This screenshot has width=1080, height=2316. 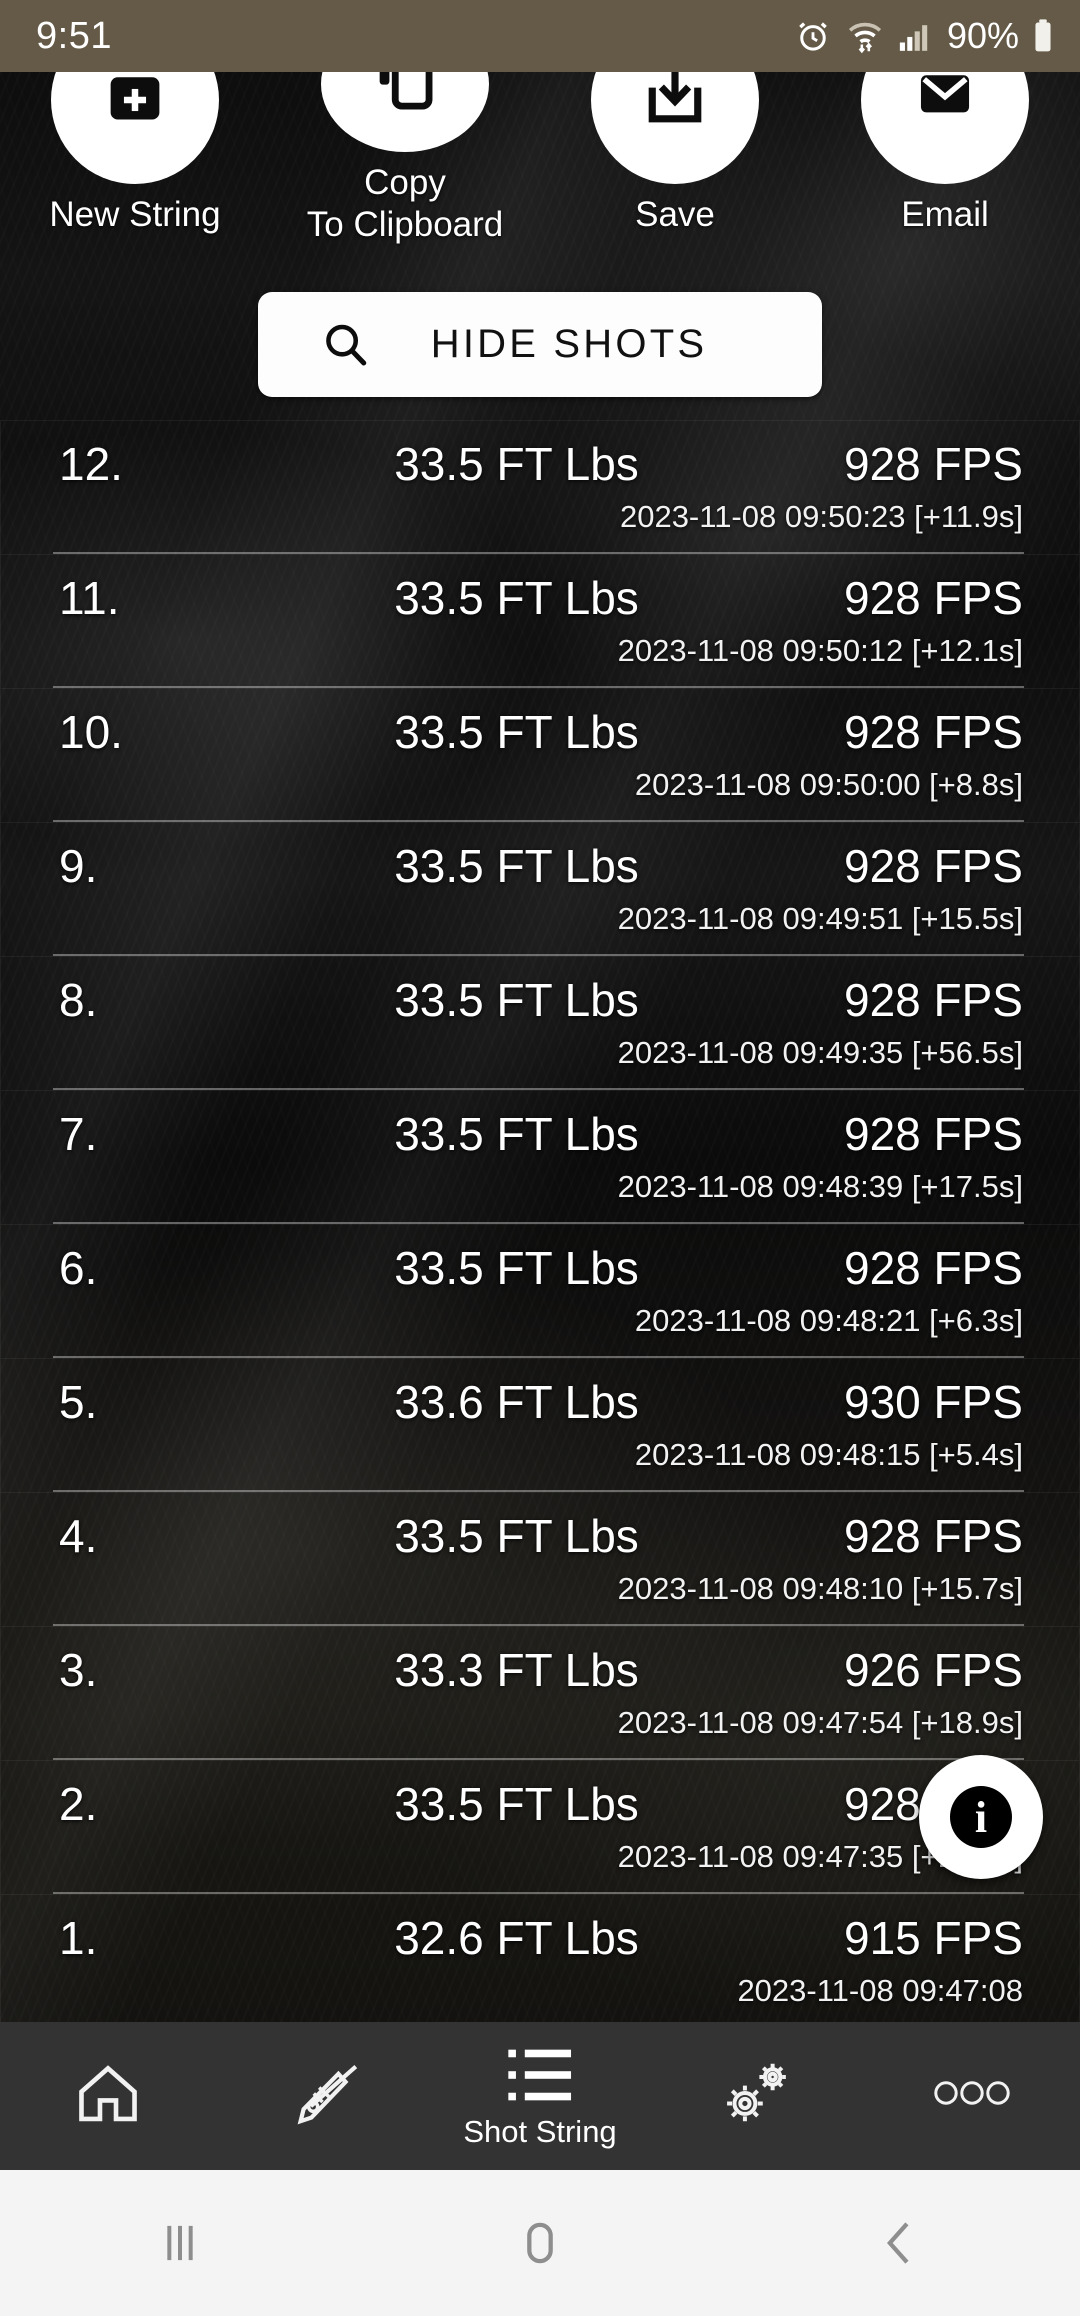 What do you see at coordinates (78, 1536) in the screenshot?
I see `shot-index: 4.` at bounding box center [78, 1536].